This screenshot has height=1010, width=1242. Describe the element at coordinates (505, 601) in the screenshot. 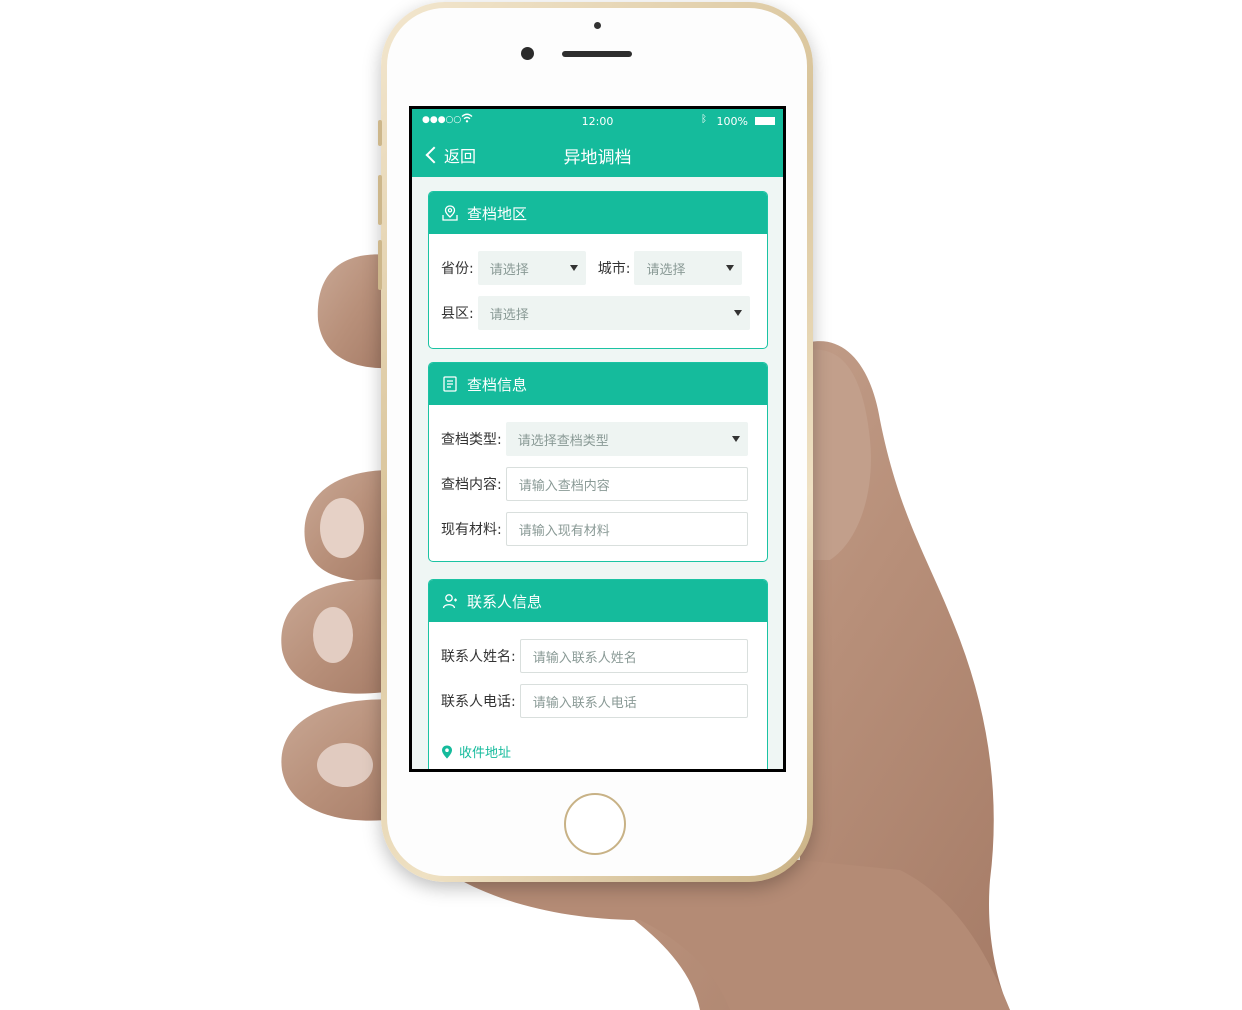

I see `contact-card-title: 联系人信息` at that location.